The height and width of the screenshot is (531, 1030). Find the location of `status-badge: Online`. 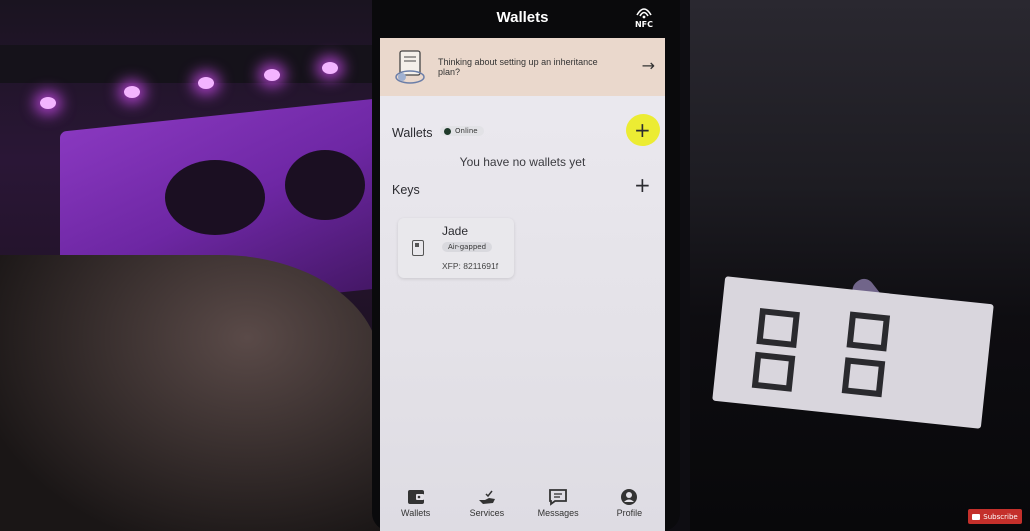

status-badge: Online is located at coordinates (462, 131).